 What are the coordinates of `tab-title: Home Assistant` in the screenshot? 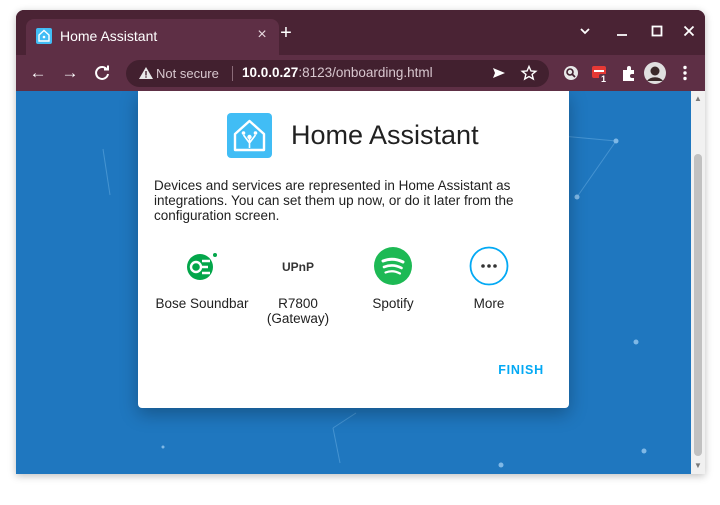 It's located at (109, 36).